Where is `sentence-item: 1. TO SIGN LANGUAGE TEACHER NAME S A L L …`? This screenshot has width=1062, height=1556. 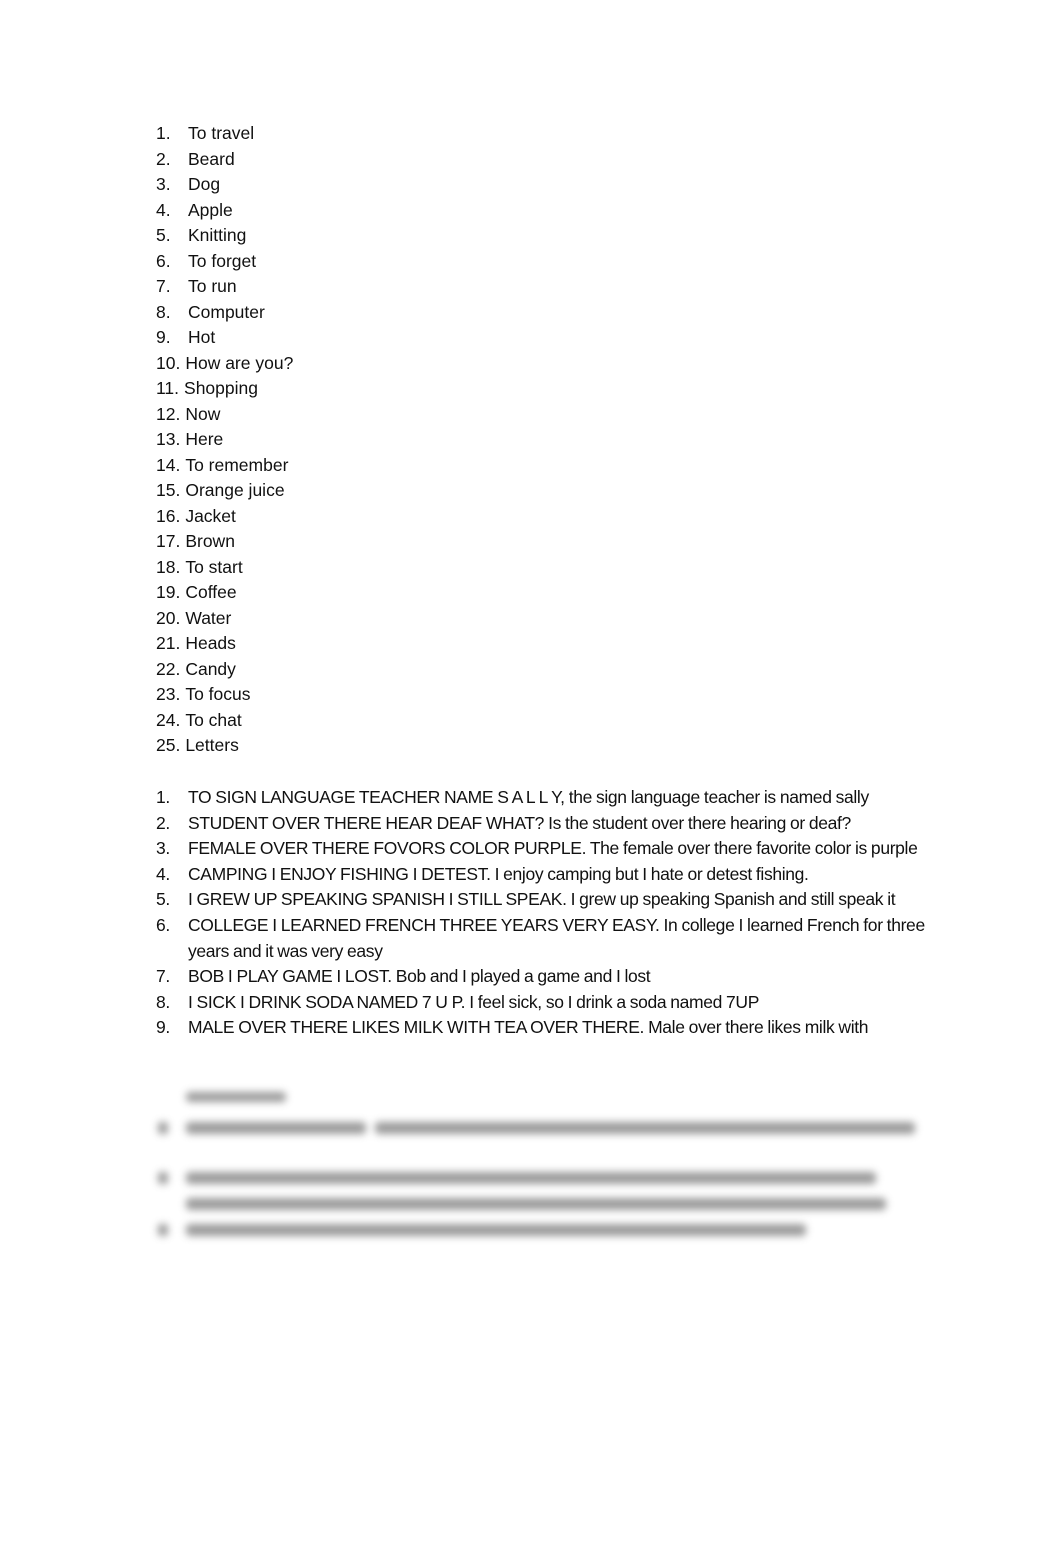 sentence-item: 1. TO SIGN LANGUAGE TEACHER NAME S A L L … is located at coordinates (543, 798).